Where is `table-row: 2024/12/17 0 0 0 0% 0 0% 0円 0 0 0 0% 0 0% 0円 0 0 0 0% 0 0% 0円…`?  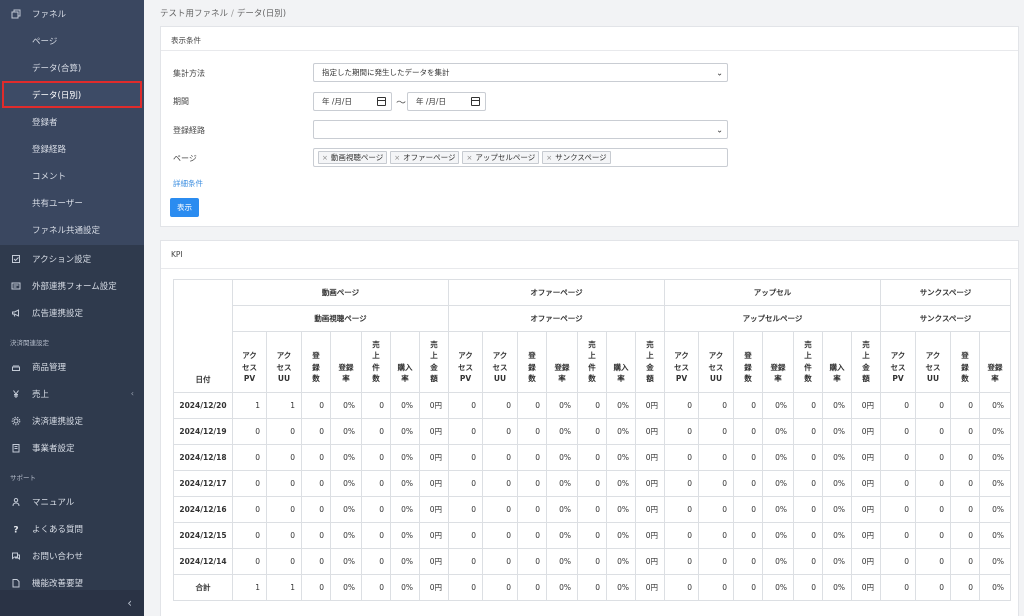 table-row: 2024/12/17 0 0 0 0% 0 0% 0円 0 0 0 0% 0 0% 0円 0 0 0 0% 0 0% 0円… is located at coordinates (592, 483).